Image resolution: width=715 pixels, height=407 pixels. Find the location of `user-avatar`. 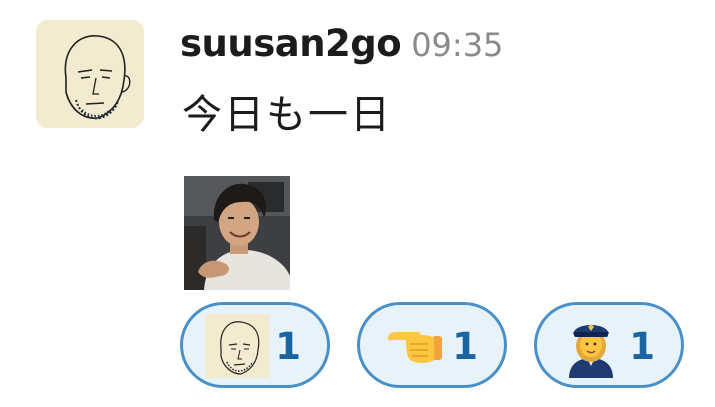

user-avatar is located at coordinates (90, 74).